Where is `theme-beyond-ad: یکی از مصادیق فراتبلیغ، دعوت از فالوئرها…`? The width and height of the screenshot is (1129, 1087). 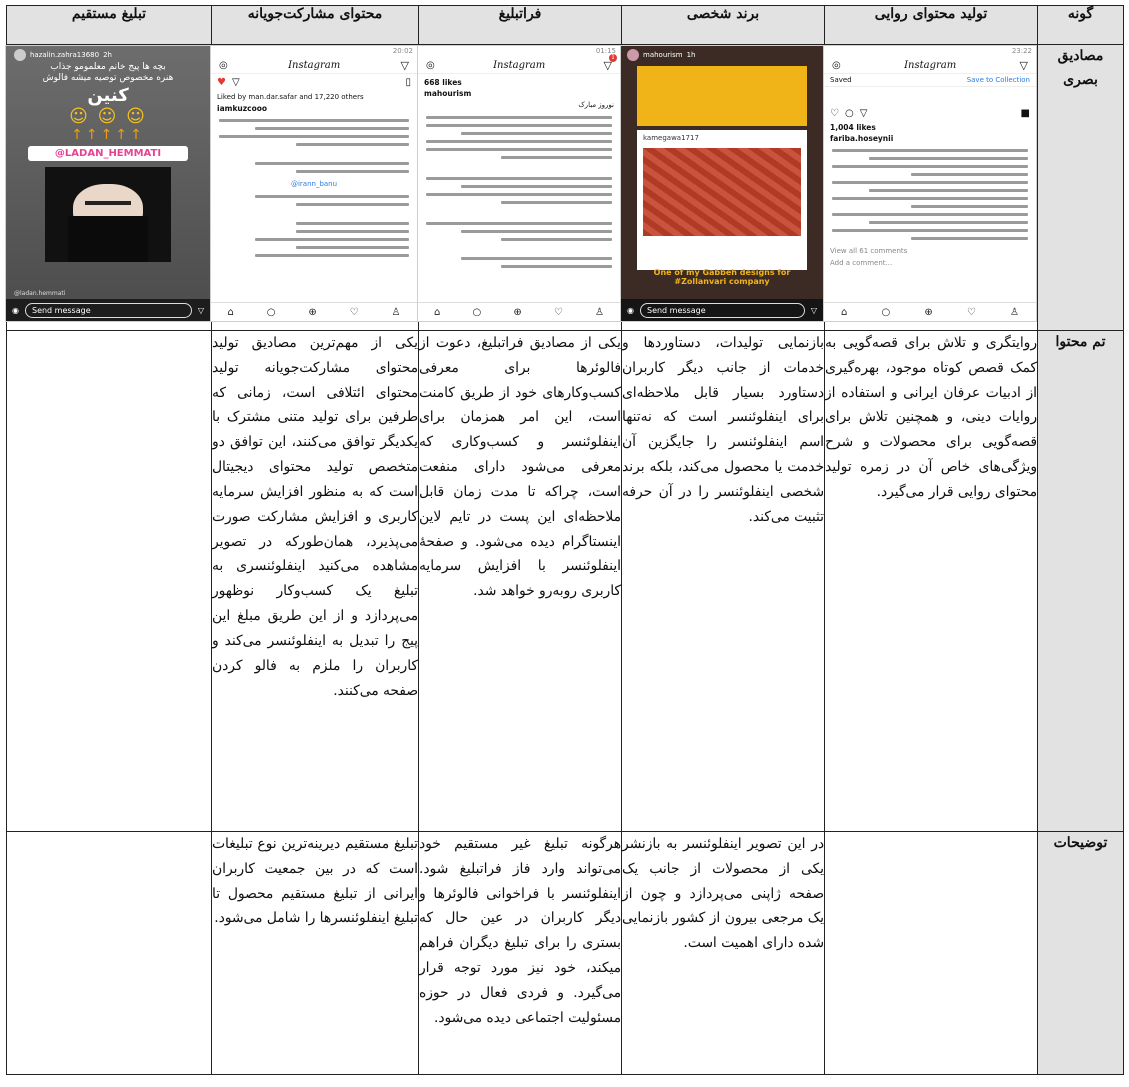
theme-beyond-ad: یکی از مصادیق فراتبلیغ، دعوت از فالوئرها… is located at coordinates (520, 581).